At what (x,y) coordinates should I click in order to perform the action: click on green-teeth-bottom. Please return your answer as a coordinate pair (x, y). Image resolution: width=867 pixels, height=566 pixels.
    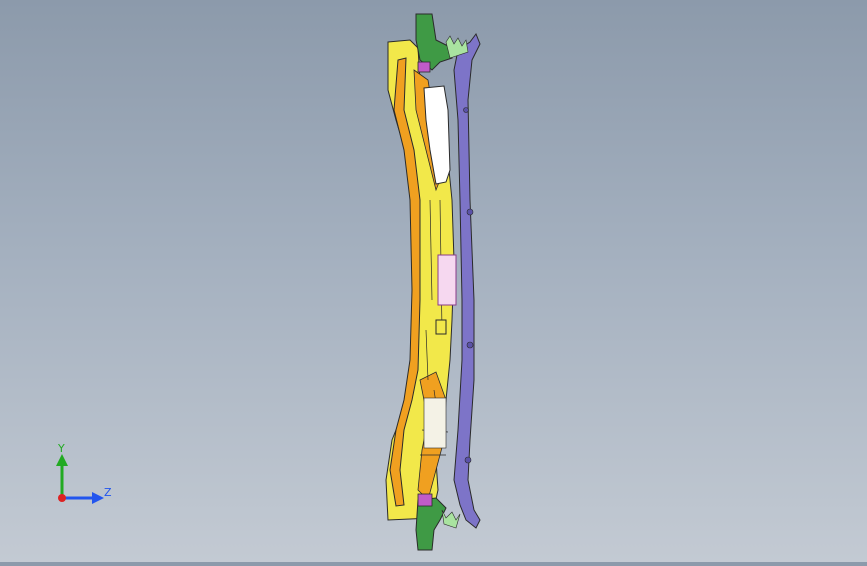
    Looking at the image, I should click on (451, 519).